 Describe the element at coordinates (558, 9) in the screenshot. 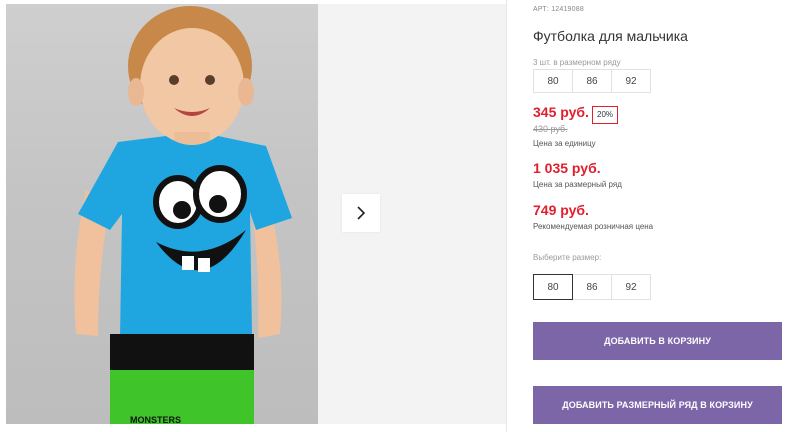

I see `article-number: АРТ: 12419088` at that location.